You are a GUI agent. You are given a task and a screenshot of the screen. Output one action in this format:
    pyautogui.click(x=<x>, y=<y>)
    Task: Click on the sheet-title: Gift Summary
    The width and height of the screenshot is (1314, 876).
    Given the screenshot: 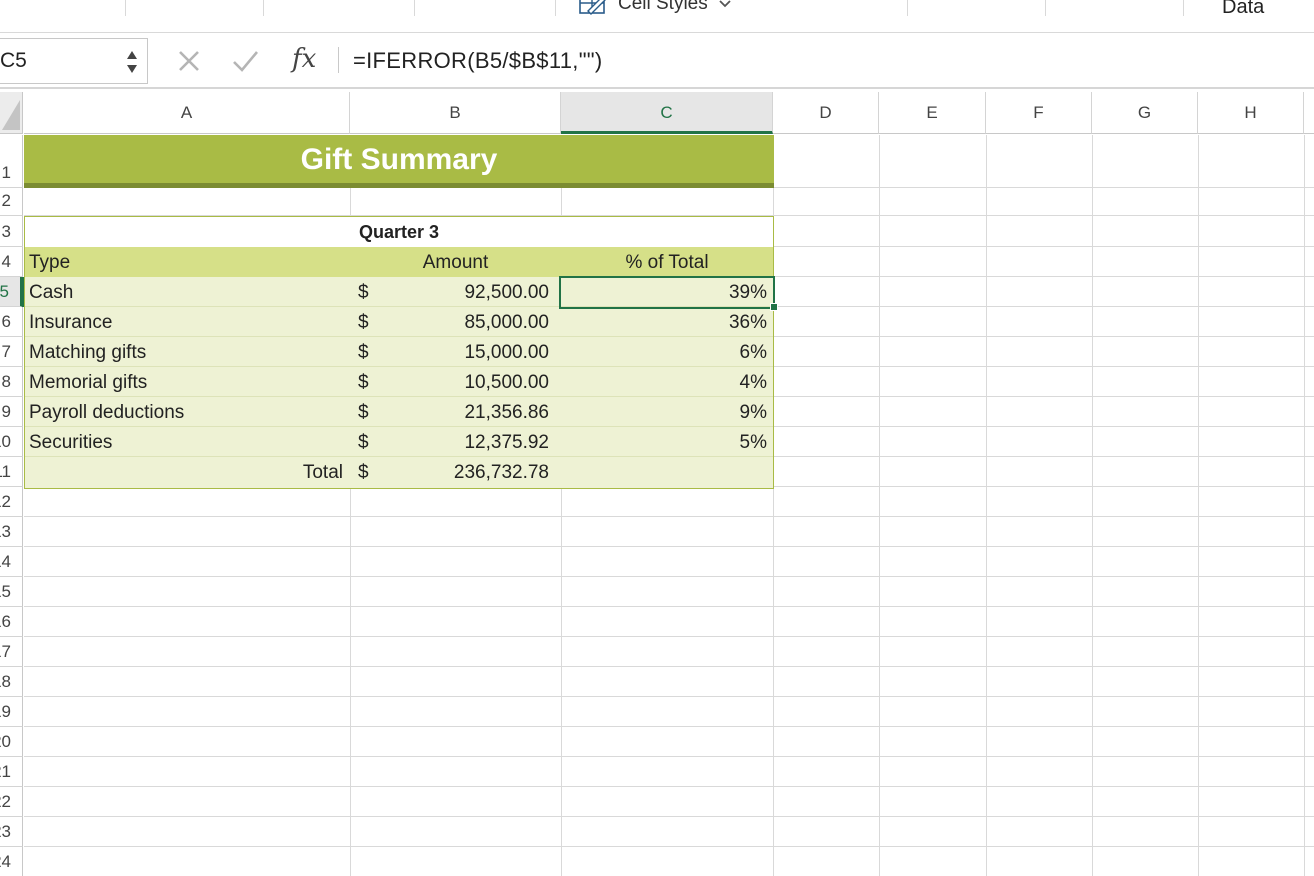 What is the action you would take?
    pyautogui.click(x=399, y=159)
    